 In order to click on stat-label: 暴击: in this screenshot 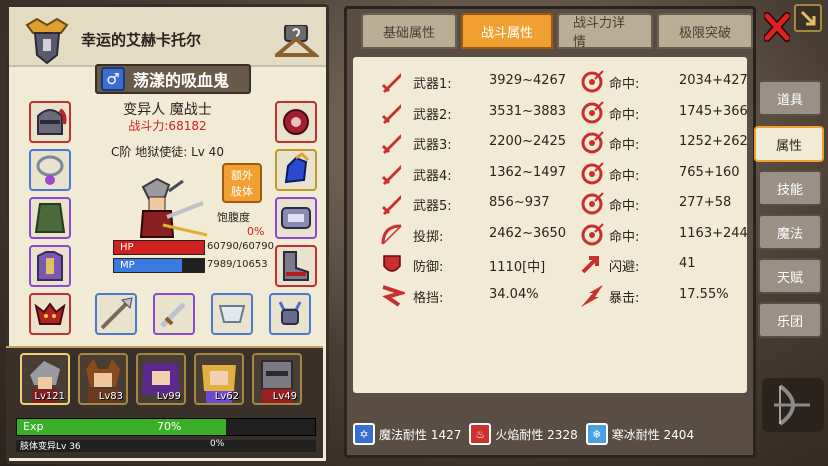, I will do `click(624, 298)`.